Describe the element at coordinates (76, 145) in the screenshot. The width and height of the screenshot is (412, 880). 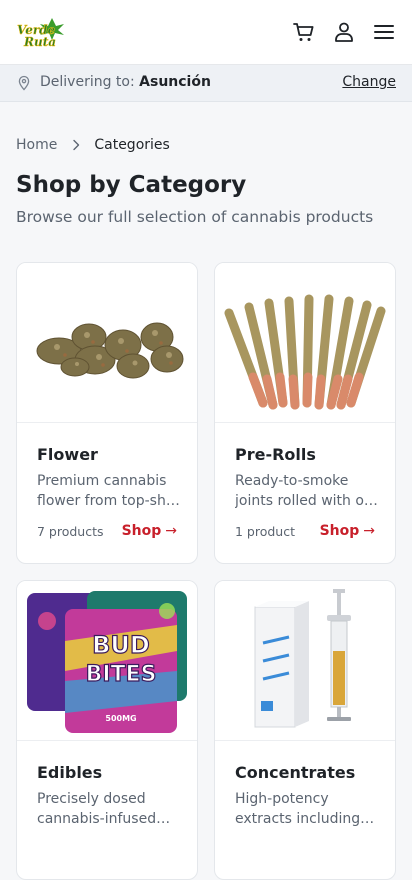
I see `chevron-right-icon` at that location.